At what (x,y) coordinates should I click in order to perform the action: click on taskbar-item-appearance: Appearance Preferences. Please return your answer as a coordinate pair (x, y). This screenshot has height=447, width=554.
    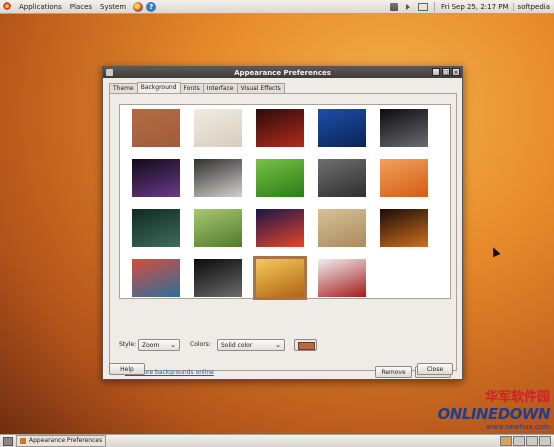
    Looking at the image, I should click on (61, 441).